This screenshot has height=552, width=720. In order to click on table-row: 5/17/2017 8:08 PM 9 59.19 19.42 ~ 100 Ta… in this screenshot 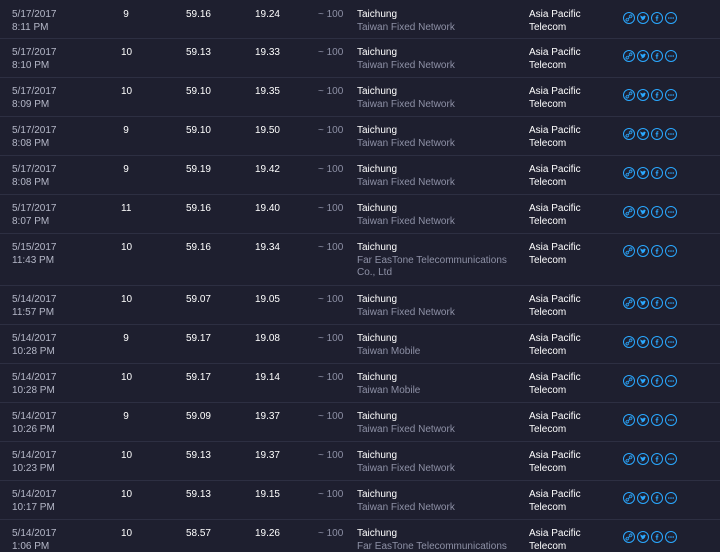, I will do `click(360, 175)`.